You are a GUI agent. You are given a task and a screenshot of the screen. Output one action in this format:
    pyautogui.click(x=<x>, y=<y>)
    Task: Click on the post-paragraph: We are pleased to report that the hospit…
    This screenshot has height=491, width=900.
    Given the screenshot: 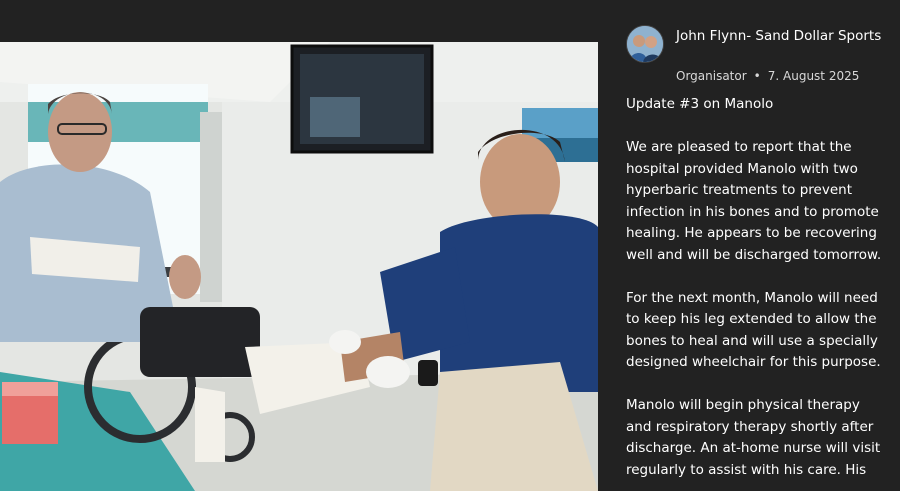 What is the action you would take?
    pyautogui.click(x=754, y=201)
    